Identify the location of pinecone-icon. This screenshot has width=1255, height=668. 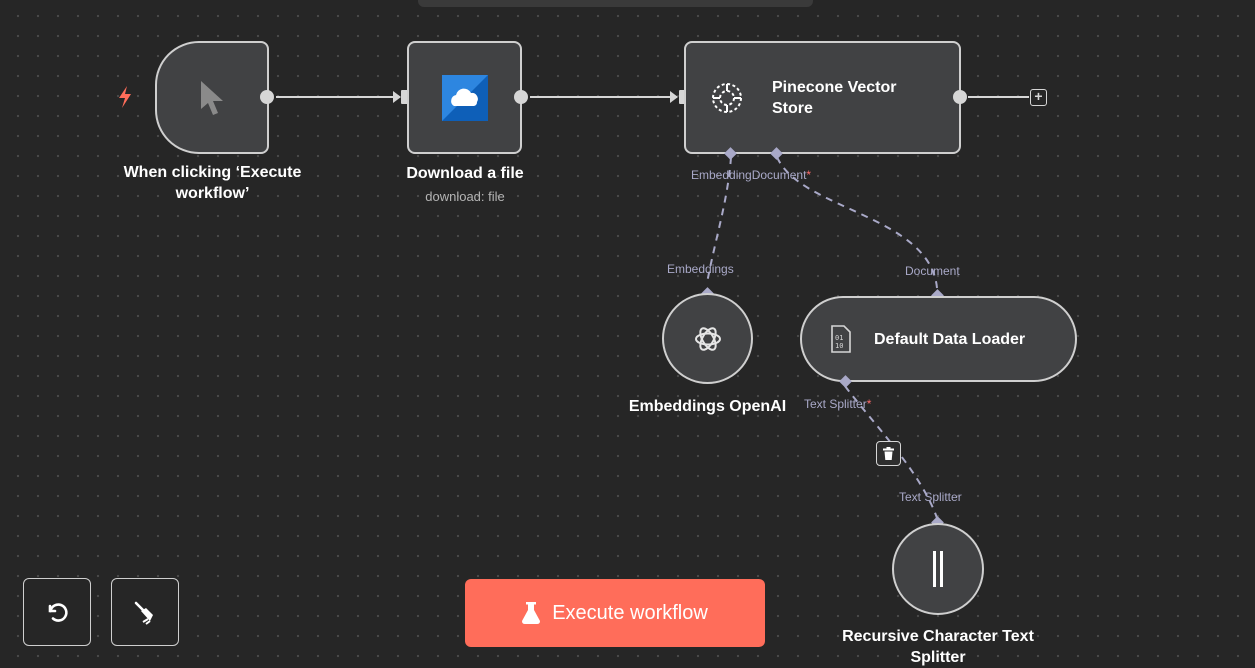
(727, 98).